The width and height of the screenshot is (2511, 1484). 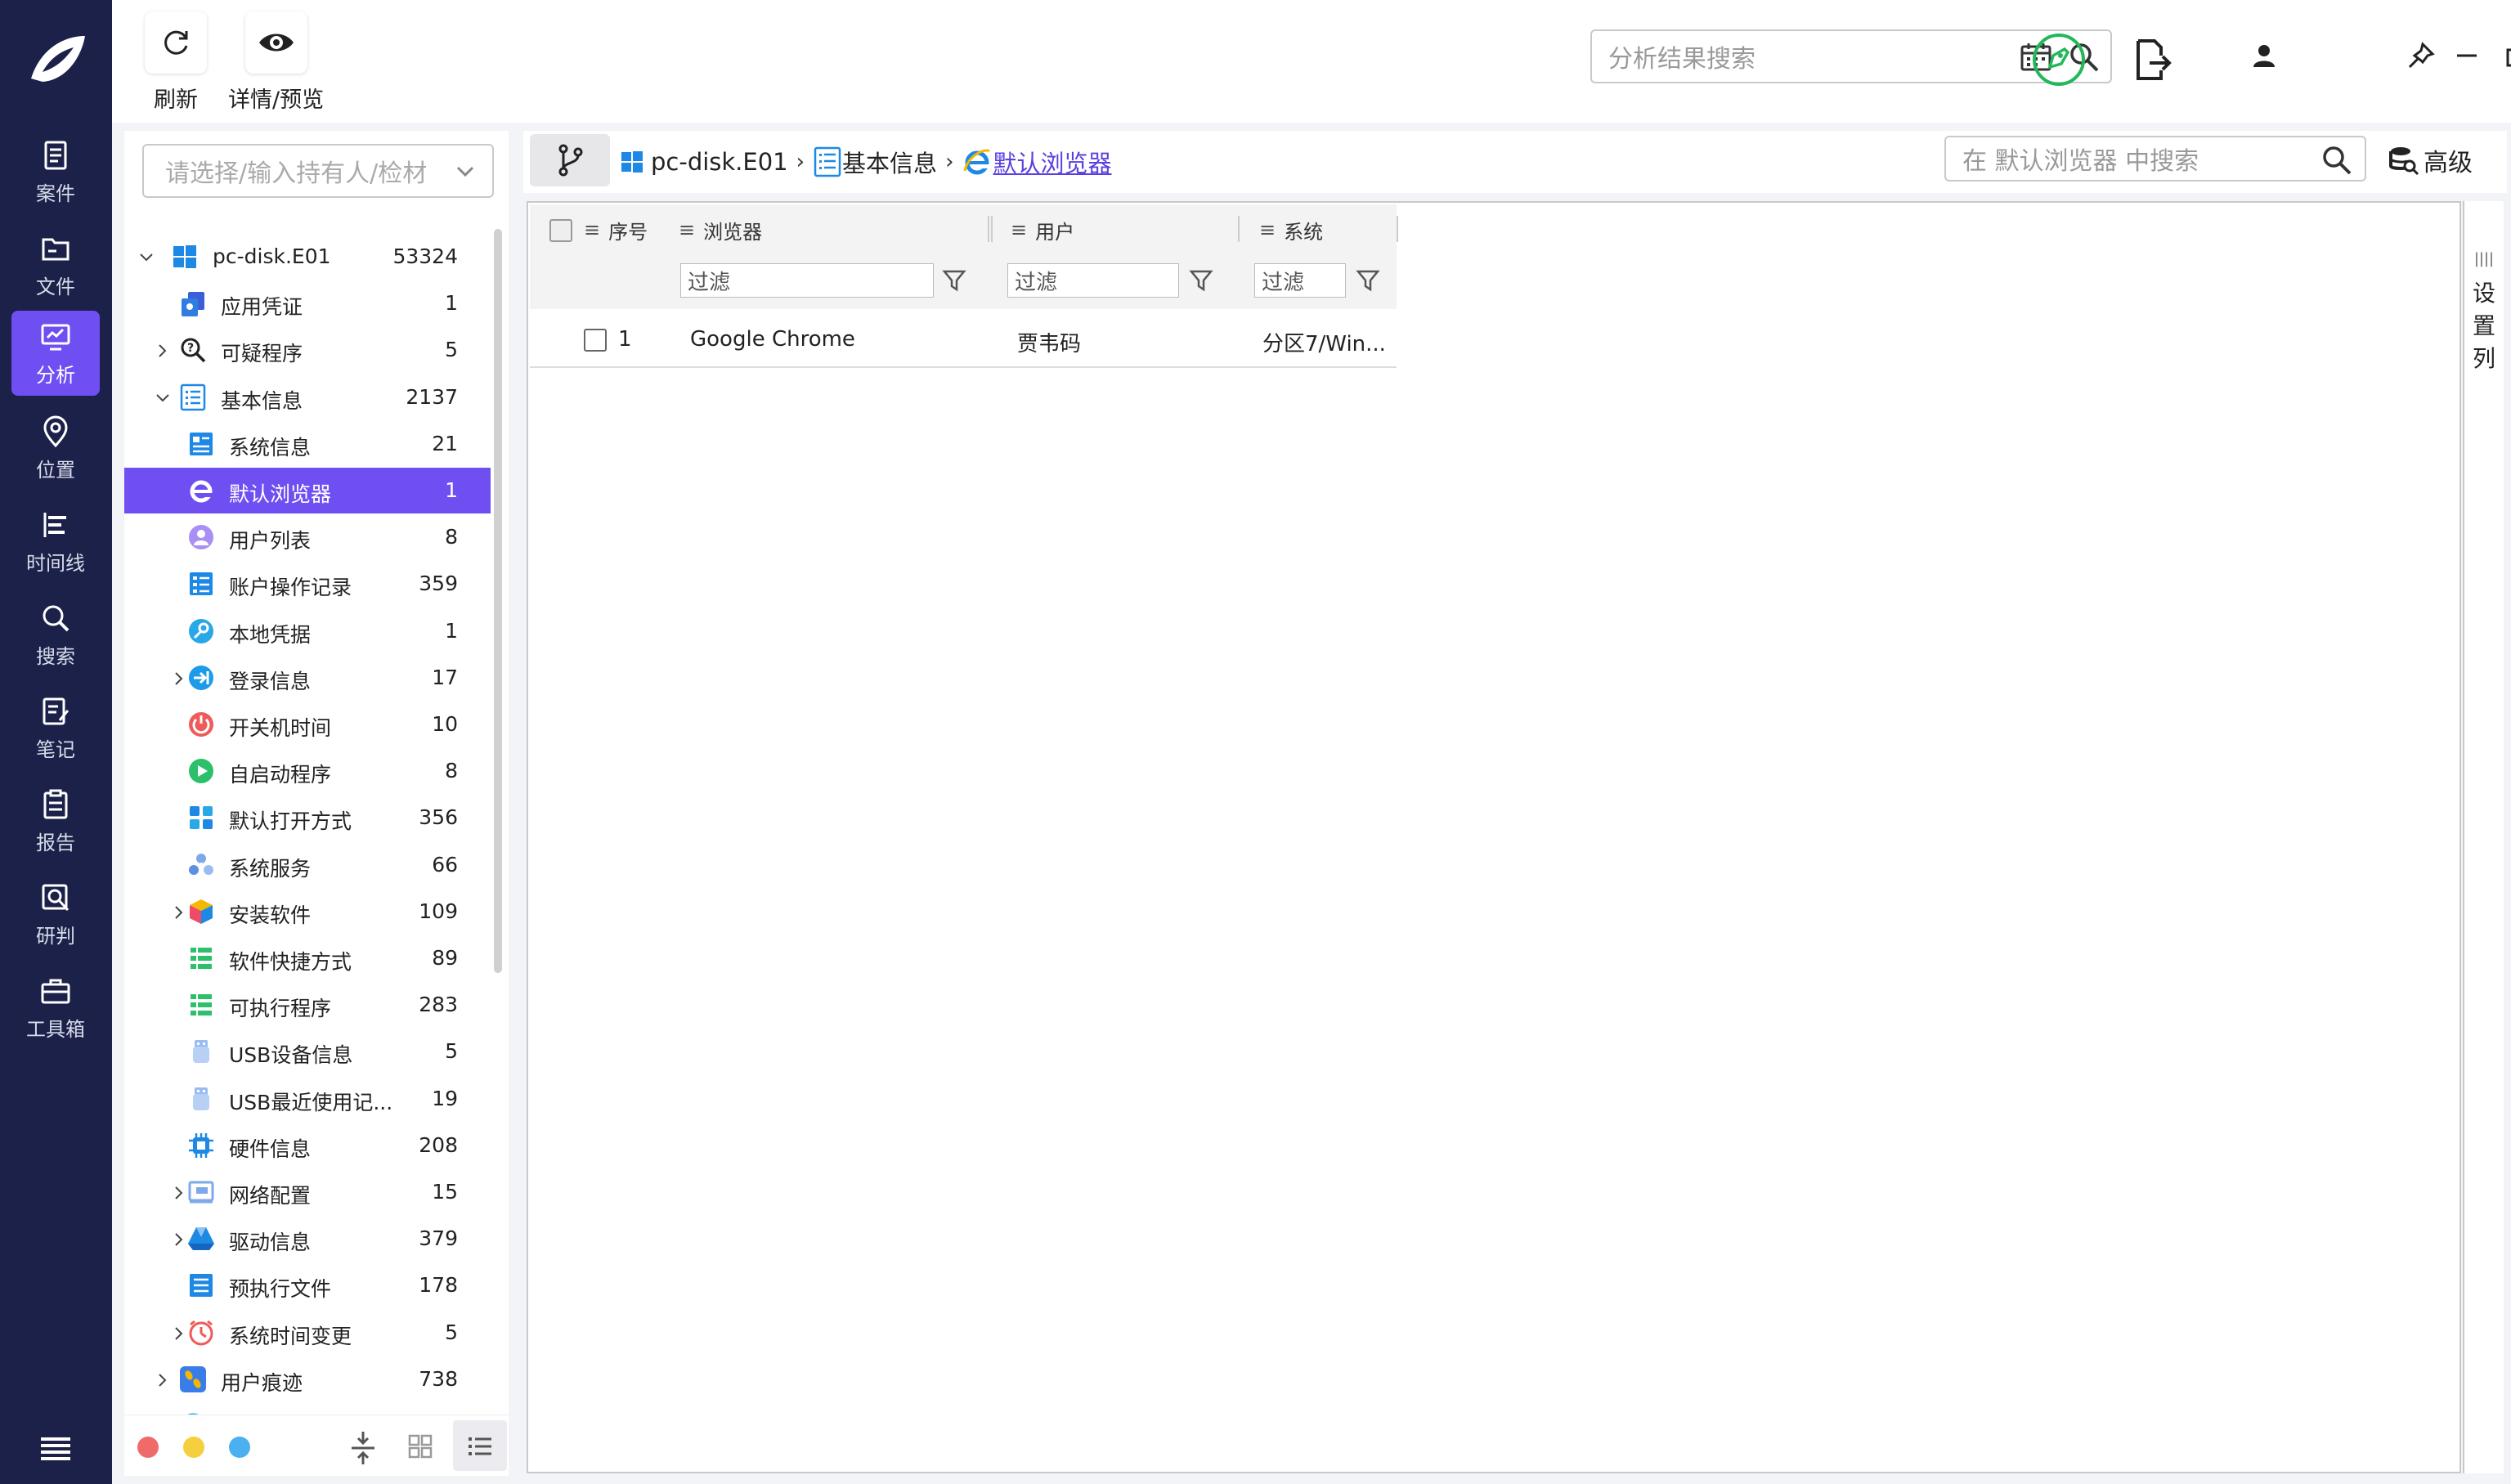 I want to click on refresh-button: 刷新, so click(x=176, y=62).